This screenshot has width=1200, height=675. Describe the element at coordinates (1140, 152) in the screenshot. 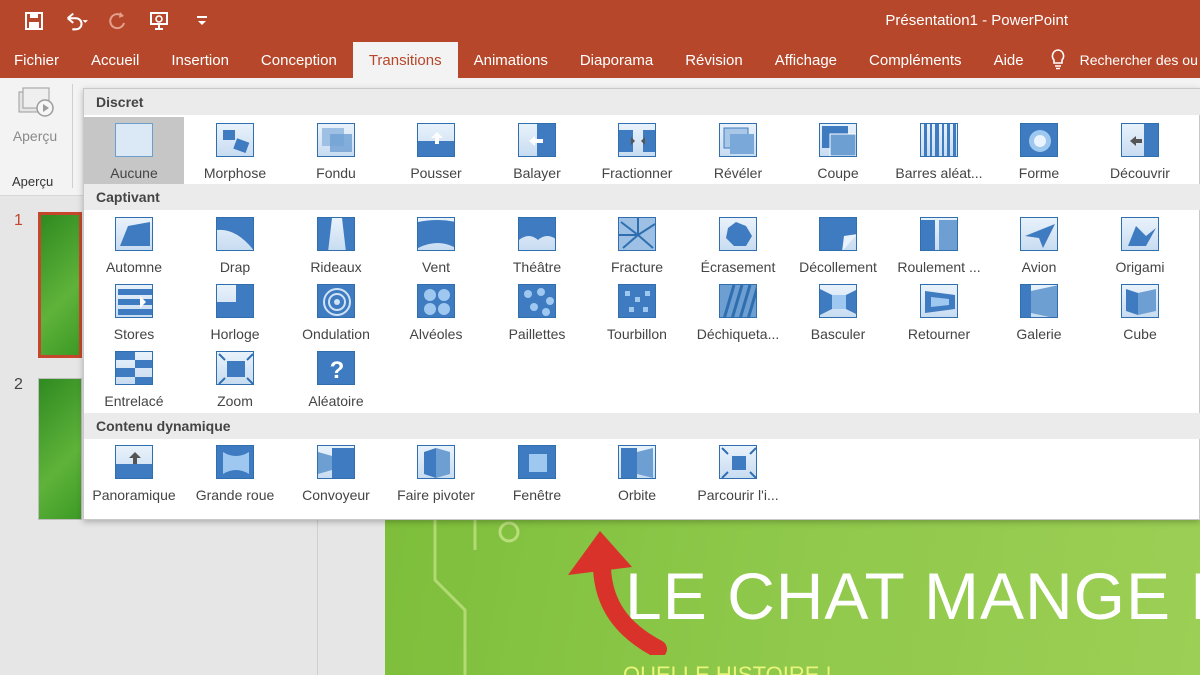

I see `transition-decouvrir: Découvrir` at that location.